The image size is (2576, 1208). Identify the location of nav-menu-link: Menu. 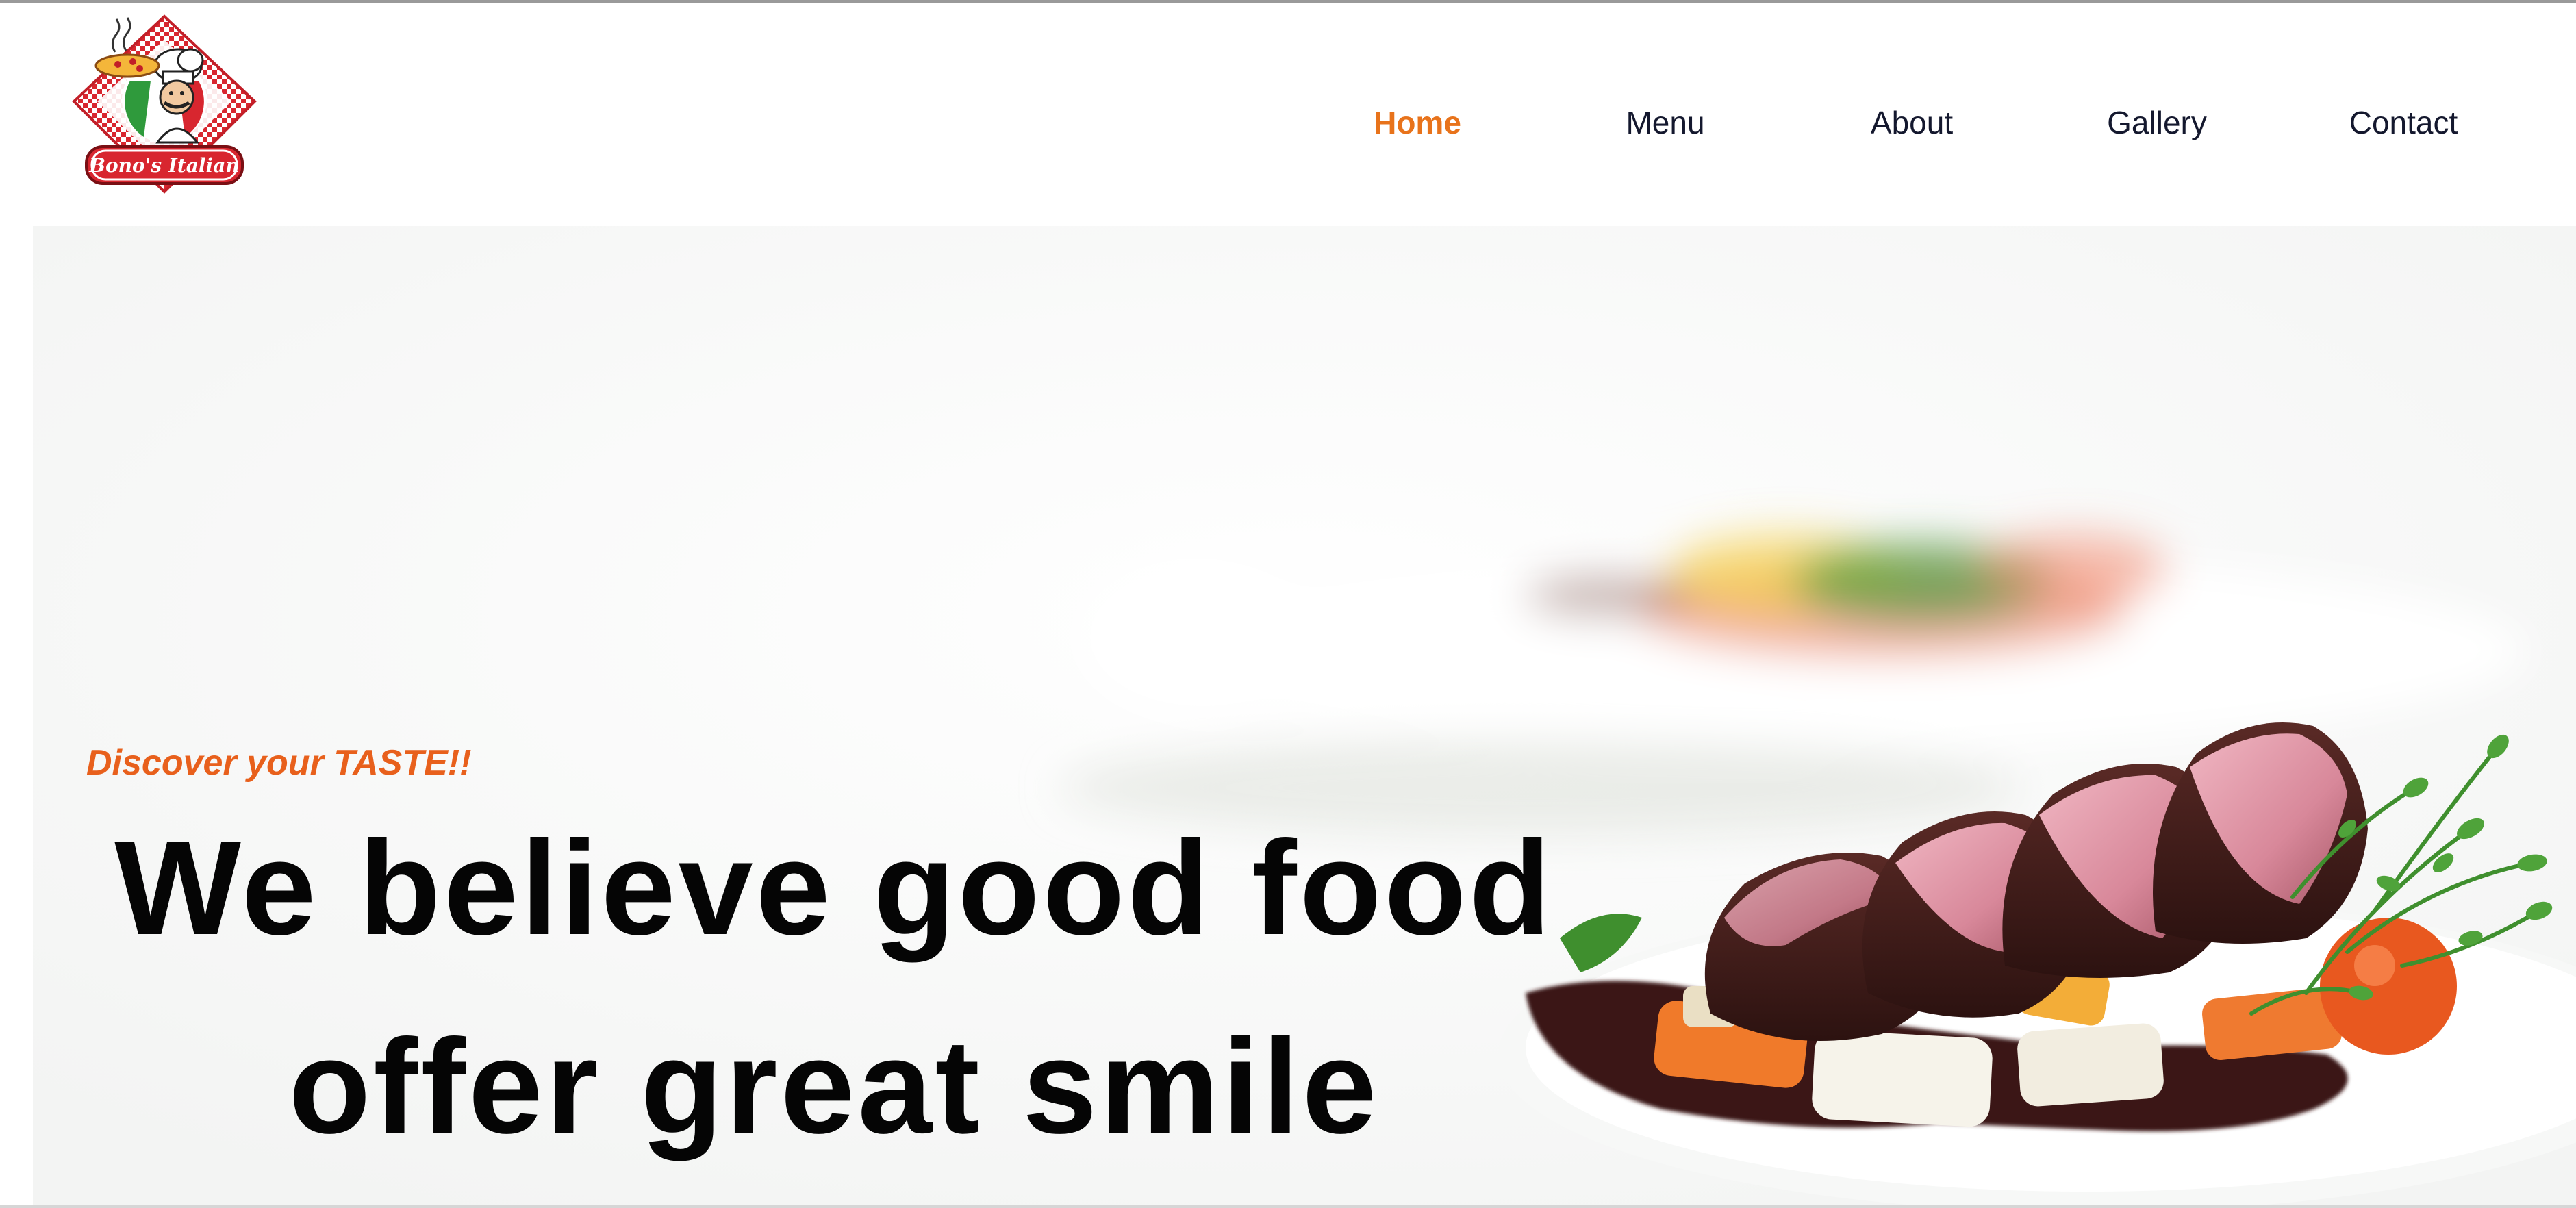
(1665, 123).